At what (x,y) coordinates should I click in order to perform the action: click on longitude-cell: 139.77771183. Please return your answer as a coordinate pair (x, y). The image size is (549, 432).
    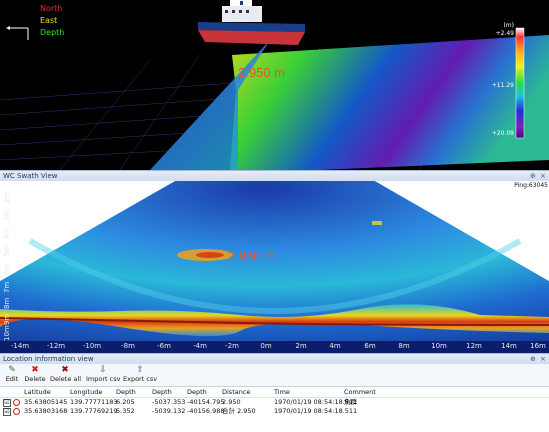
    Looking at the image, I should click on (94, 402).